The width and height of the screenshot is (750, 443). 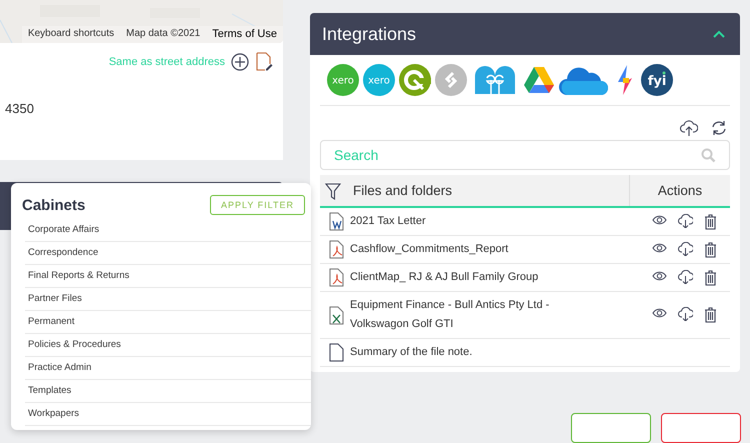 What do you see at coordinates (462, 277) in the screenshot?
I see `file-name: ClientMap_ RJ & AJ Bull Family Group` at bounding box center [462, 277].